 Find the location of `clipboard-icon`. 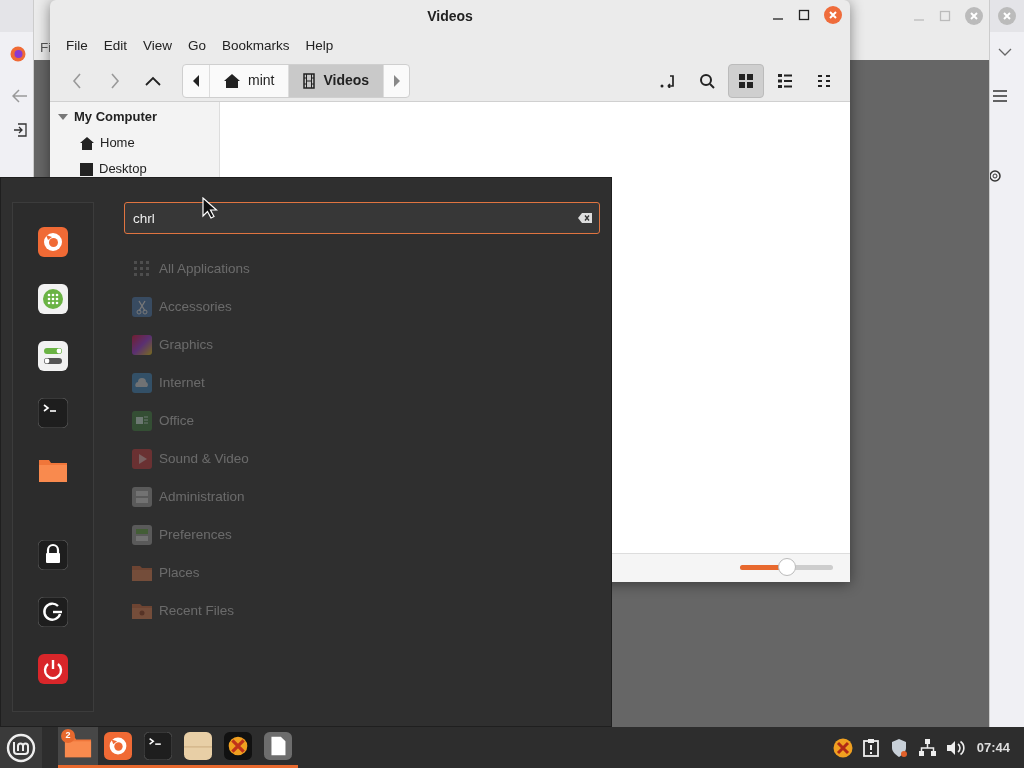

clipboard-icon is located at coordinates (870, 747).